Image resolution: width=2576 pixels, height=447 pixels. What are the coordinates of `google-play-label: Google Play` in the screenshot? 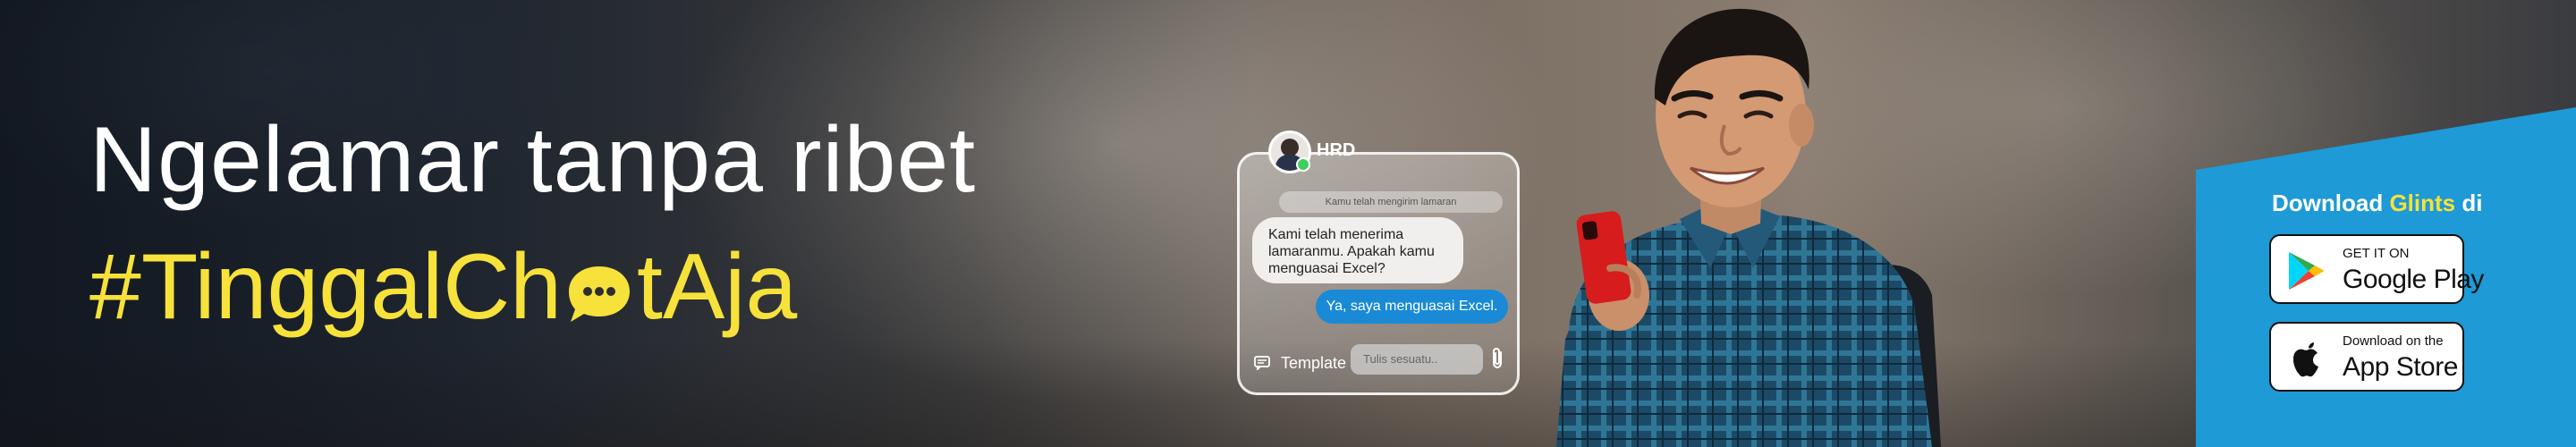 It's located at (2413, 279).